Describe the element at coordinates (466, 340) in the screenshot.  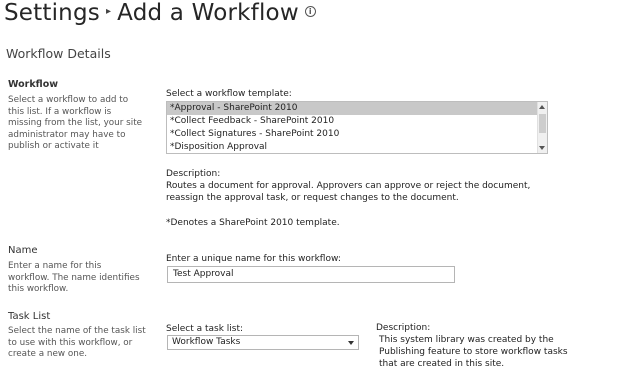
I see `task-list-library-description-line: This system library was created by the` at that location.